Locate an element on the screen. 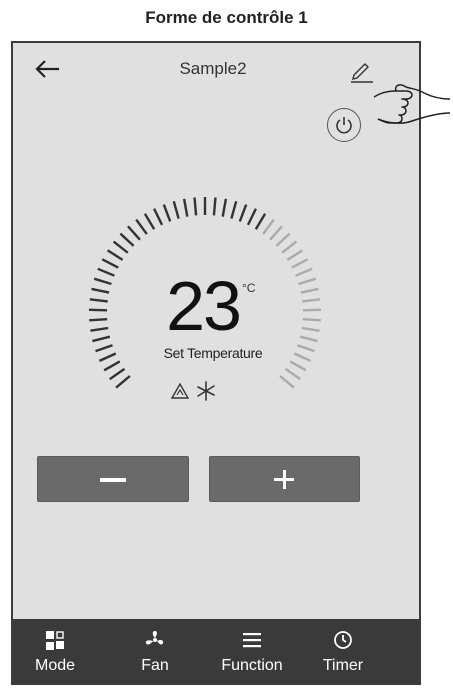  increase-temperature-button is located at coordinates (284, 479).